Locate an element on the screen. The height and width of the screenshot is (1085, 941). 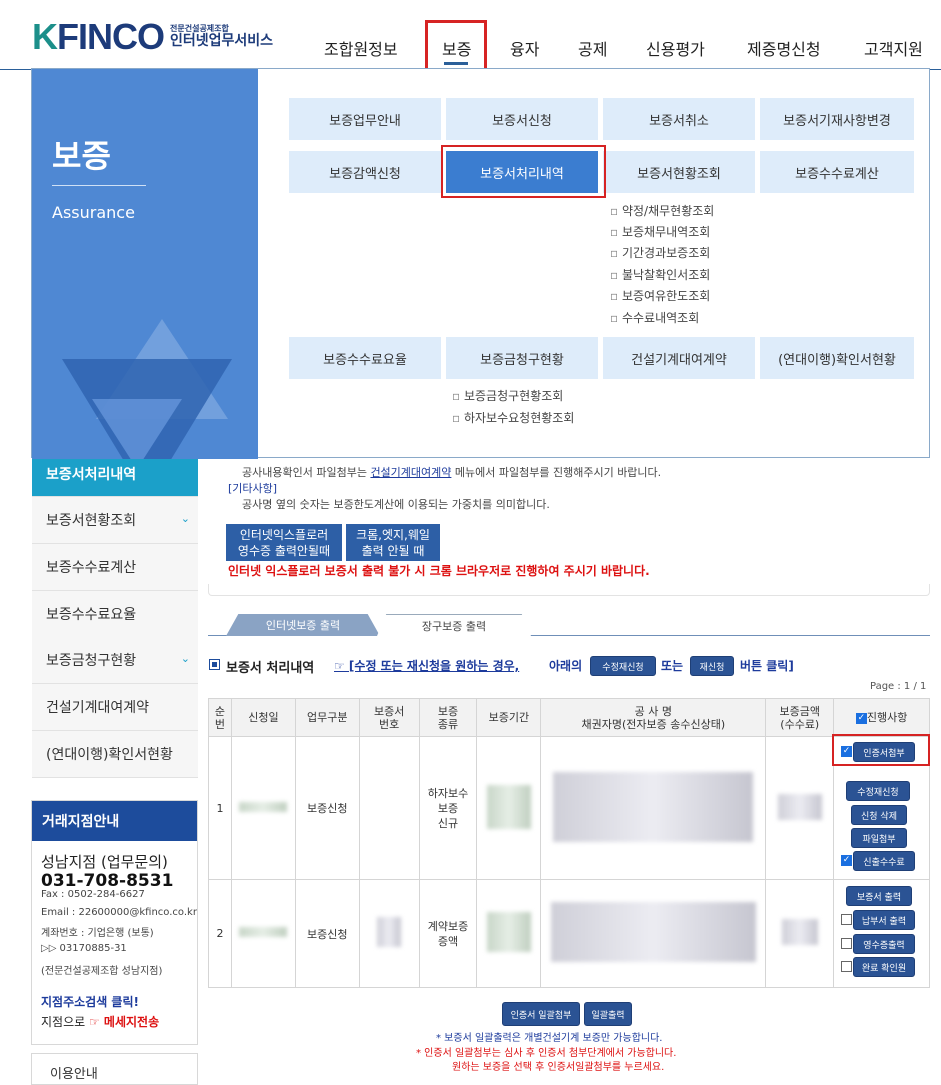
section-bullet-icon is located at coordinates (214, 664).